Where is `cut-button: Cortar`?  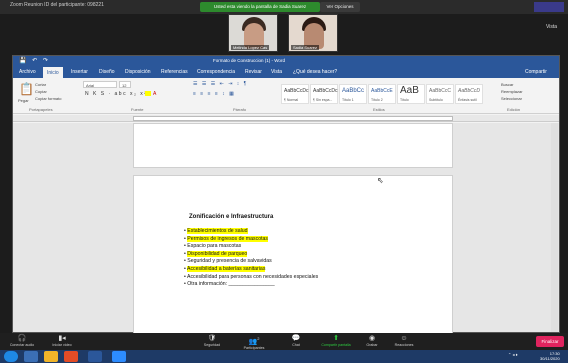
cut-button: Cortar is located at coordinates (40, 84).